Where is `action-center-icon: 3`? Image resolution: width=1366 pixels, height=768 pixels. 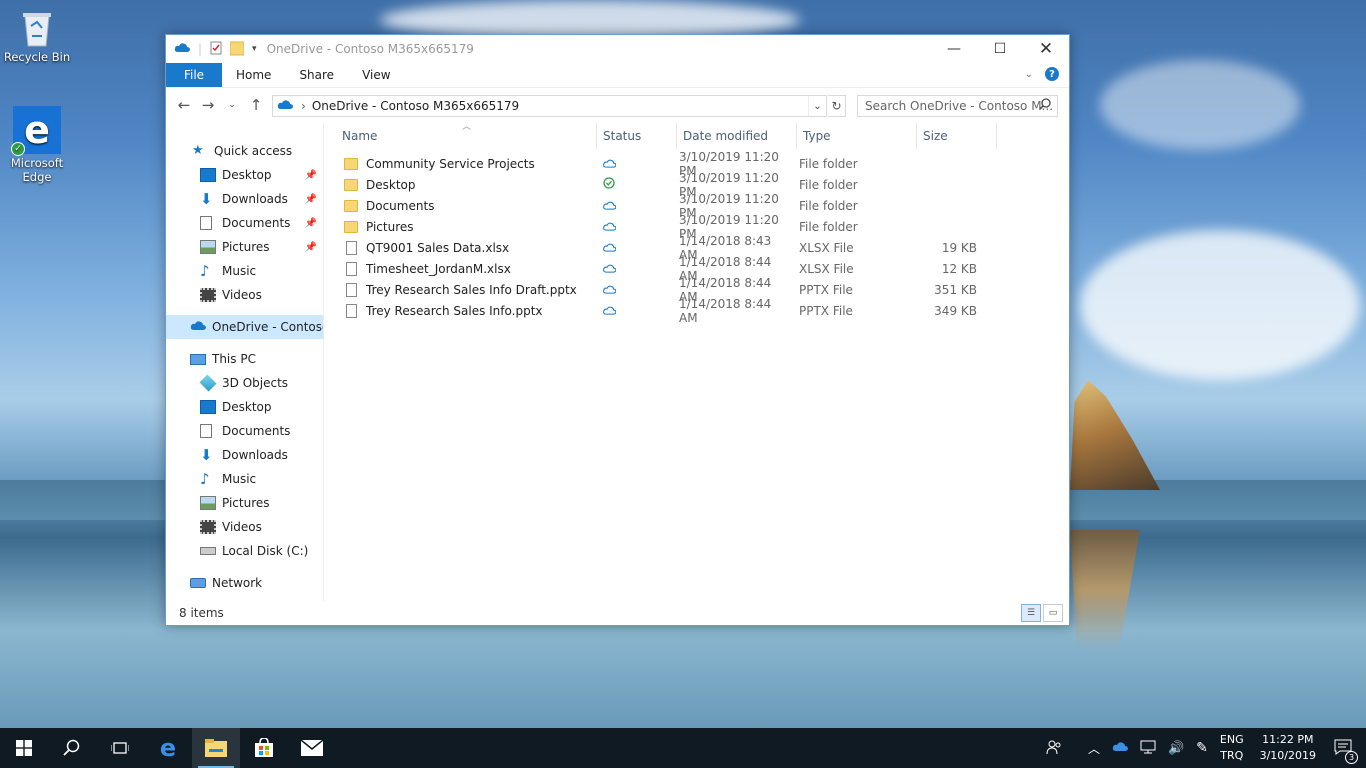 action-center-icon: 3 is located at coordinates (1346, 751).